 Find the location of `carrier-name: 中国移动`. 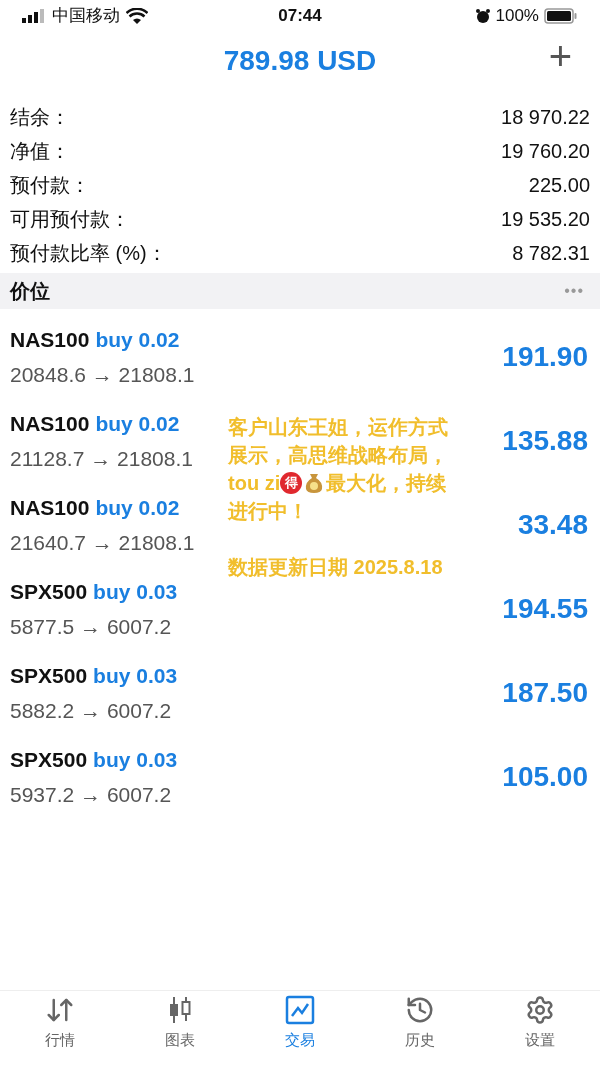

carrier-name: 中国移动 is located at coordinates (86, 16).